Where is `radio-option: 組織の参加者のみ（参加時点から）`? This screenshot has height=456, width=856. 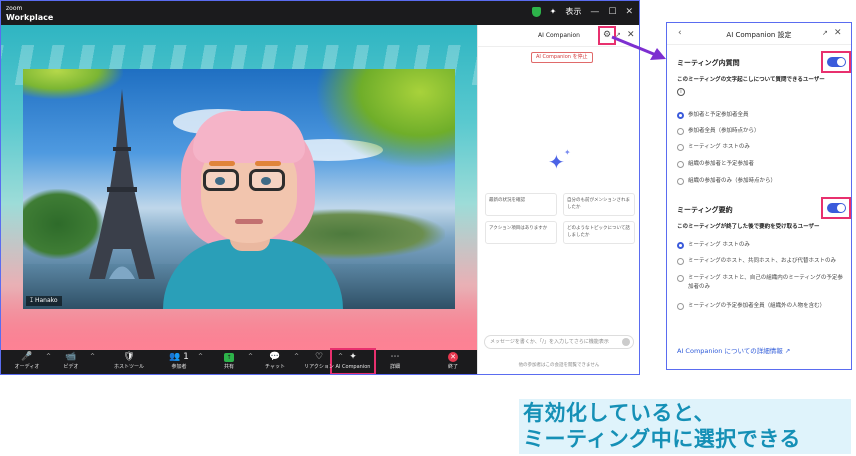 radio-option: 組織の参加者のみ（参加時点から） is located at coordinates (762, 181).